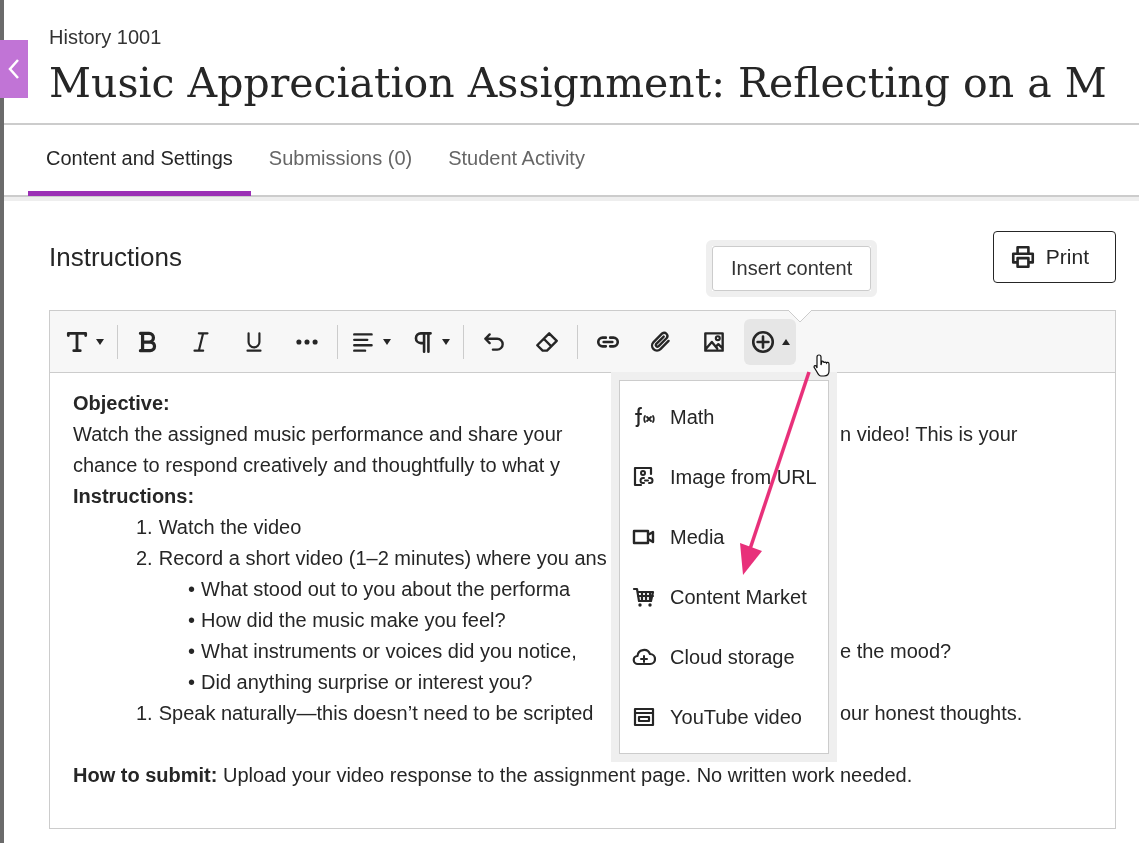 This screenshot has height=843, width=1139. Describe the element at coordinates (644, 417) in the screenshot. I see `function-icon` at that location.